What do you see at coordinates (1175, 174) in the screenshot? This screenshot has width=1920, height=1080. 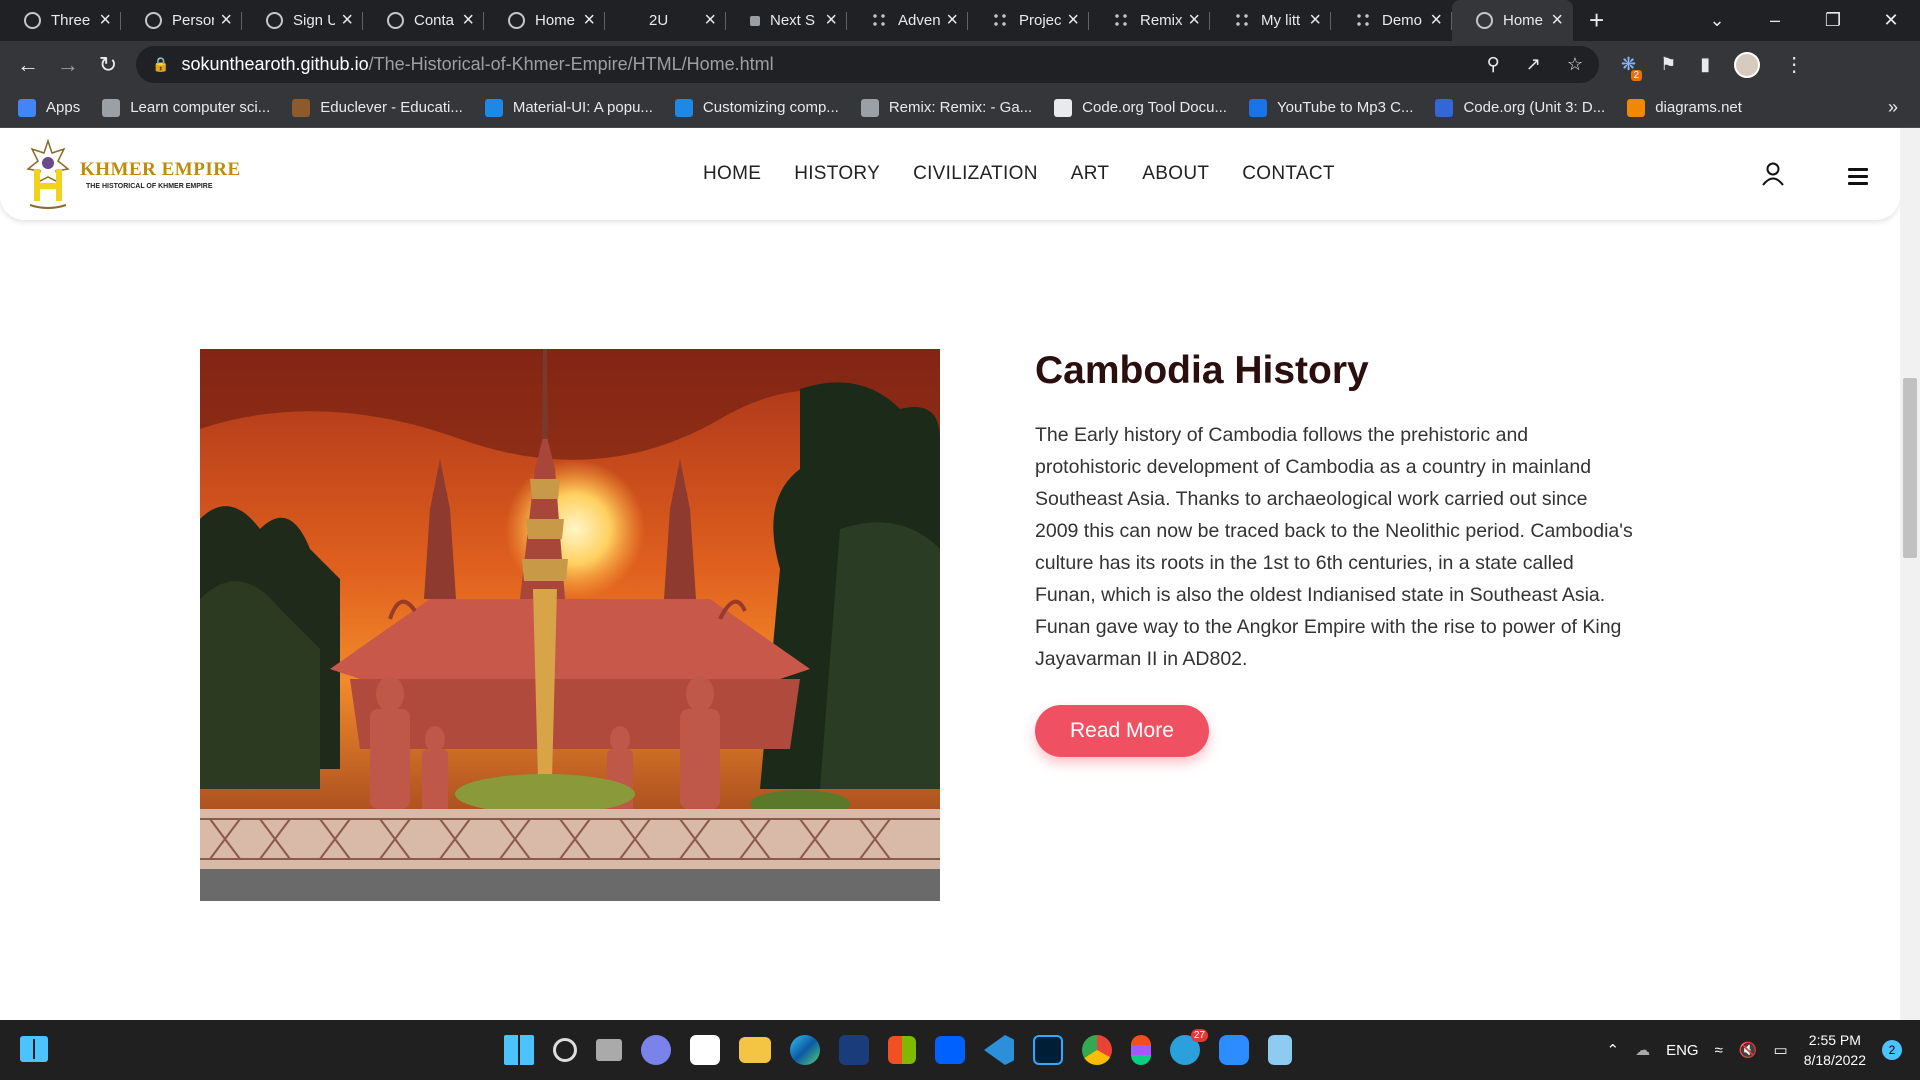 I see `nav-about: ABOUT` at bounding box center [1175, 174].